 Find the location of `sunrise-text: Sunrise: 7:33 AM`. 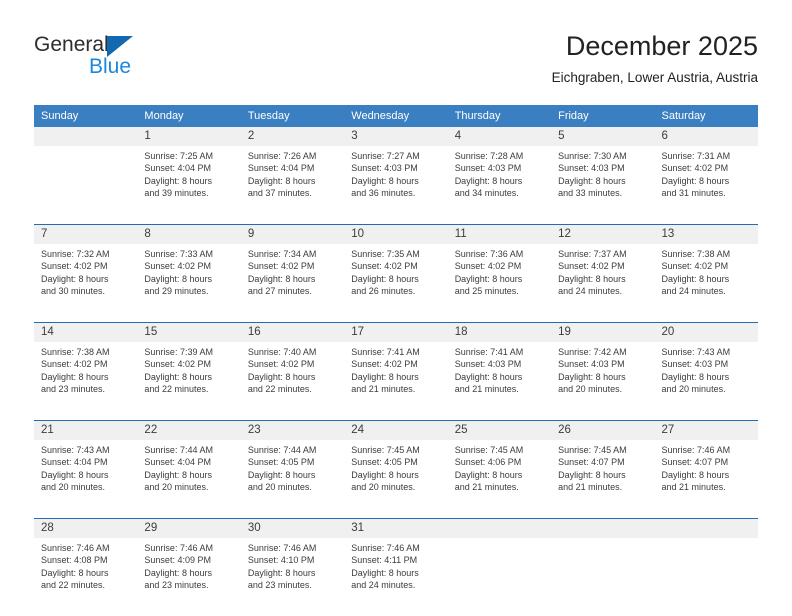

sunrise-text: Sunrise: 7:33 AM is located at coordinates (178, 254).